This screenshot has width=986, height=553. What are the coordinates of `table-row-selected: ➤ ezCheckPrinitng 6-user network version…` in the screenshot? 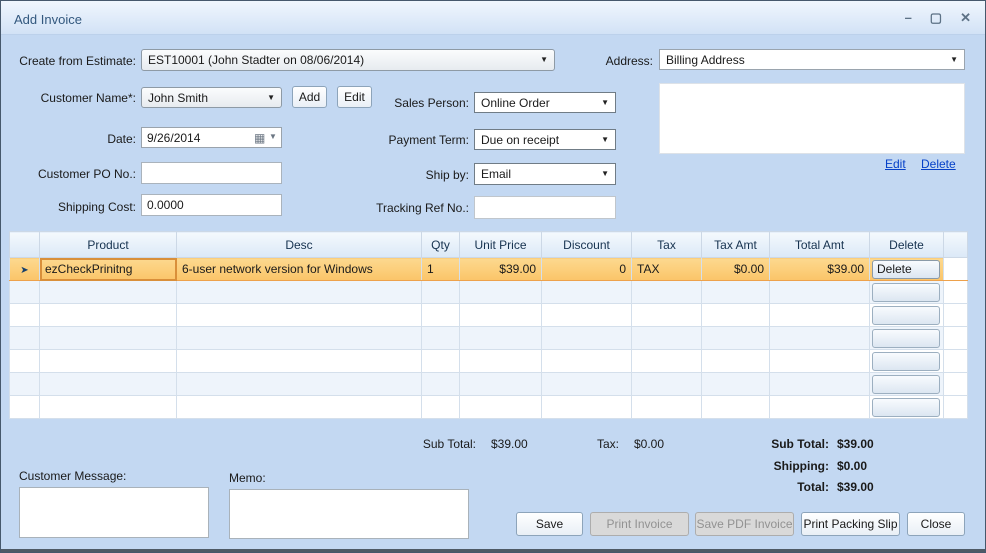 It's located at (488, 269).